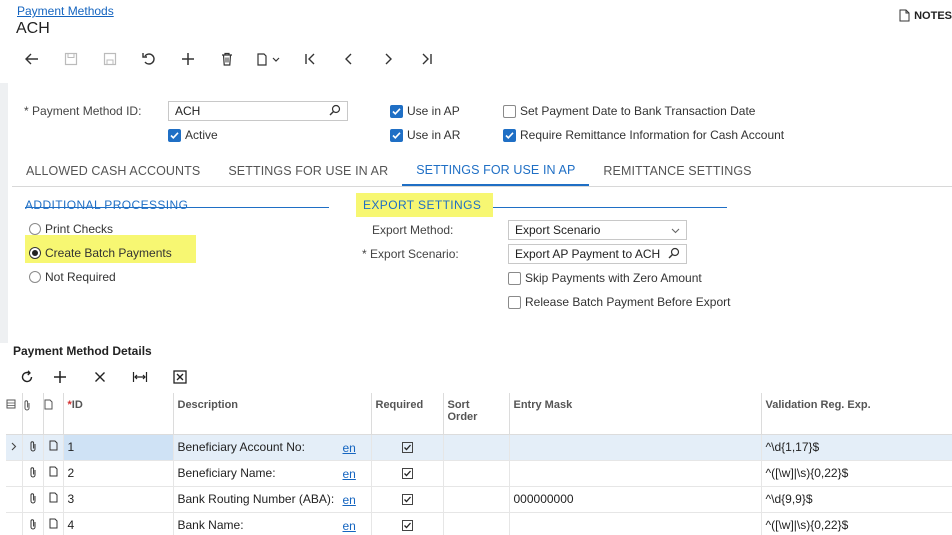 The image size is (952, 535). Describe the element at coordinates (496, 170) in the screenshot. I see `tab-settings-ap: SETTINGS FOR USE IN AP` at that location.